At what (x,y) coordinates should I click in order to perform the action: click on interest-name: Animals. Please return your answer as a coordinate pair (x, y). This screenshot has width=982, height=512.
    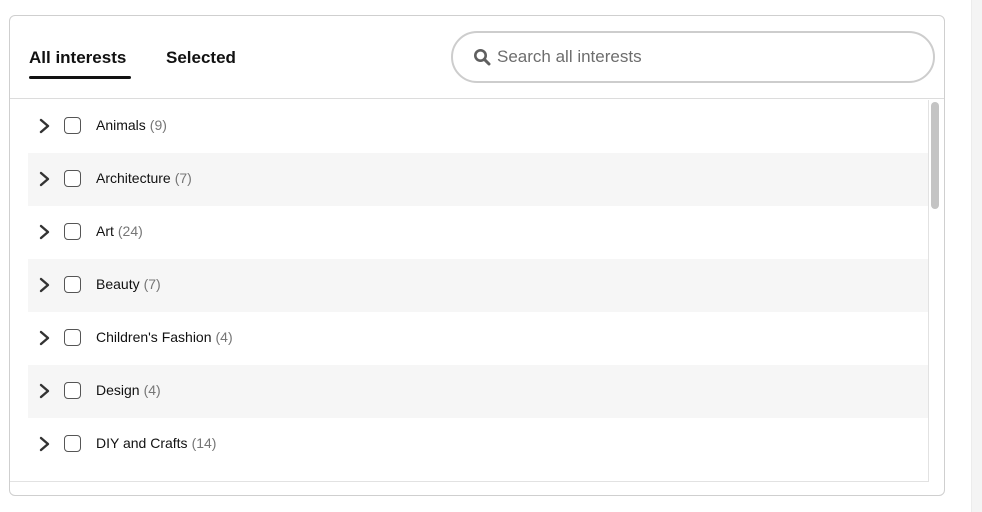
    Looking at the image, I should click on (121, 125).